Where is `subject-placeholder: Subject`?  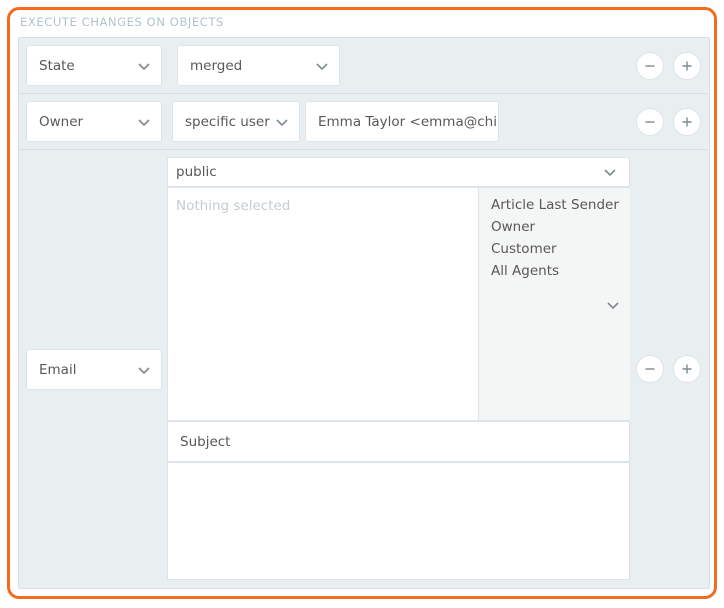 subject-placeholder: Subject is located at coordinates (205, 441).